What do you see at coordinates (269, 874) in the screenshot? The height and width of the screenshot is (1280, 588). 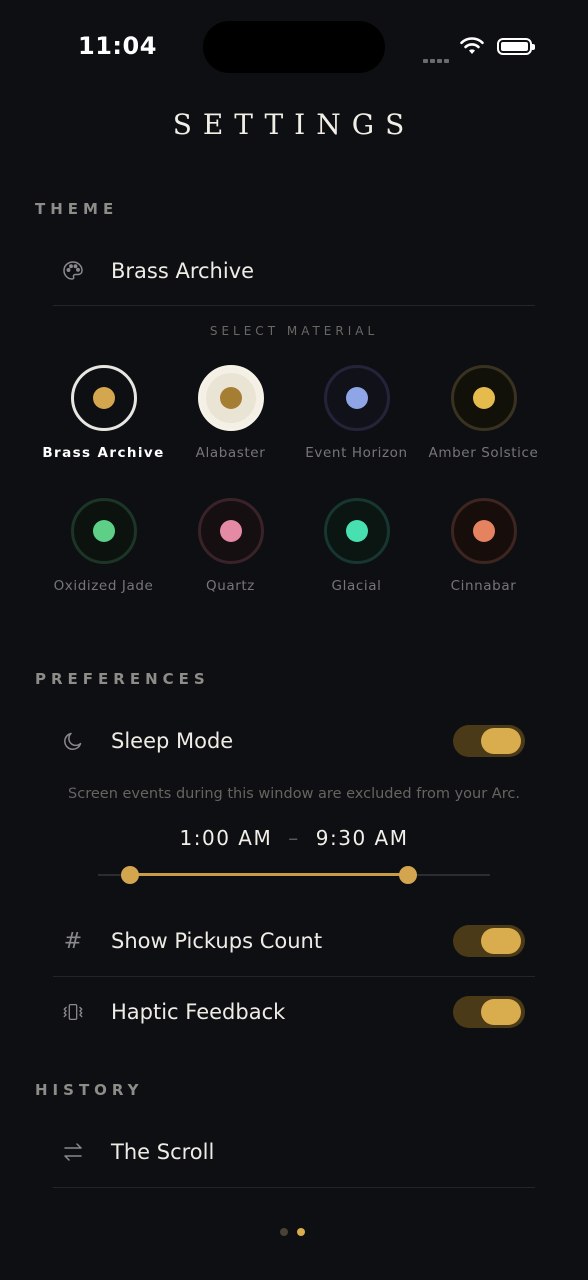 I see `sleep-range-fill` at bounding box center [269, 874].